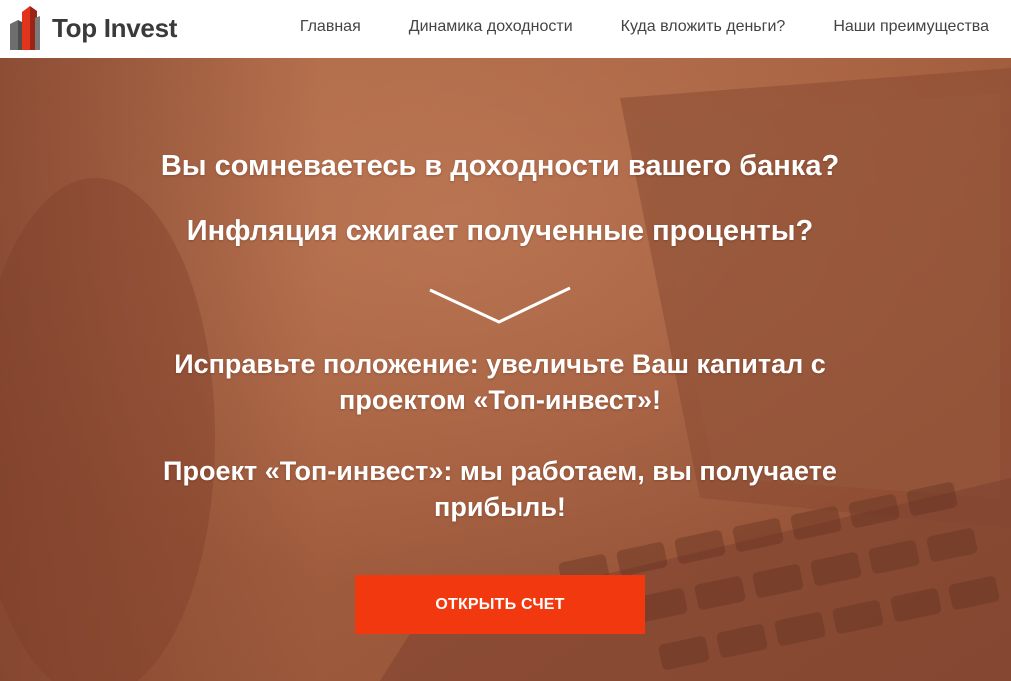 The image size is (1011, 681). What do you see at coordinates (25, 28) in the screenshot?
I see `building-bars-icon` at bounding box center [25, 28].